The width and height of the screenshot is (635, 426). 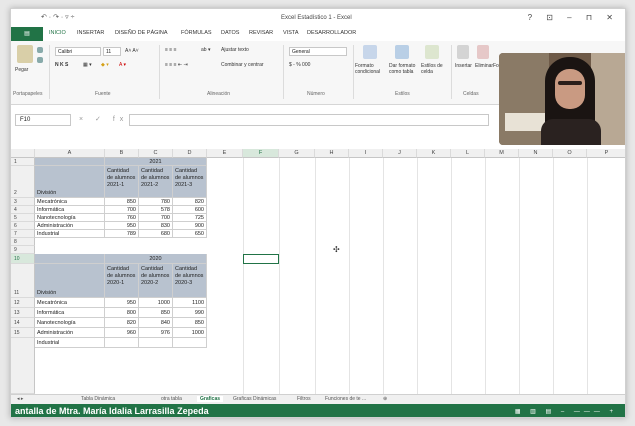 What do you see at coordinates (105, 65) in the screenshot?
I see `fill-color-icon: ◆ ▾` at bounding box center [105, 65].